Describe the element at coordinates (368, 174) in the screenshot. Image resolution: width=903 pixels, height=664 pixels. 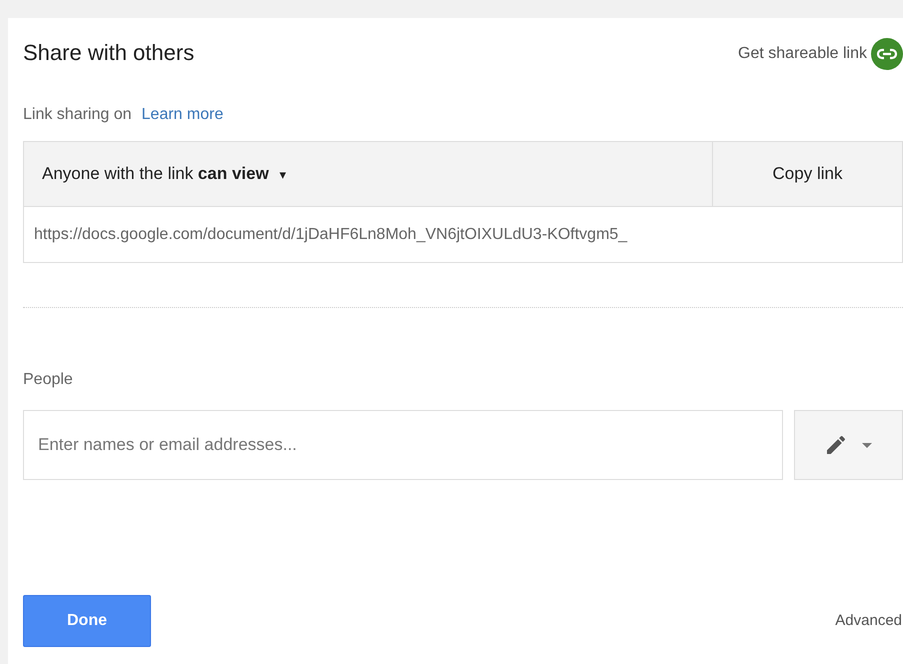
I see `access-dropdown: Anyone with the link can view ▾` at that location.